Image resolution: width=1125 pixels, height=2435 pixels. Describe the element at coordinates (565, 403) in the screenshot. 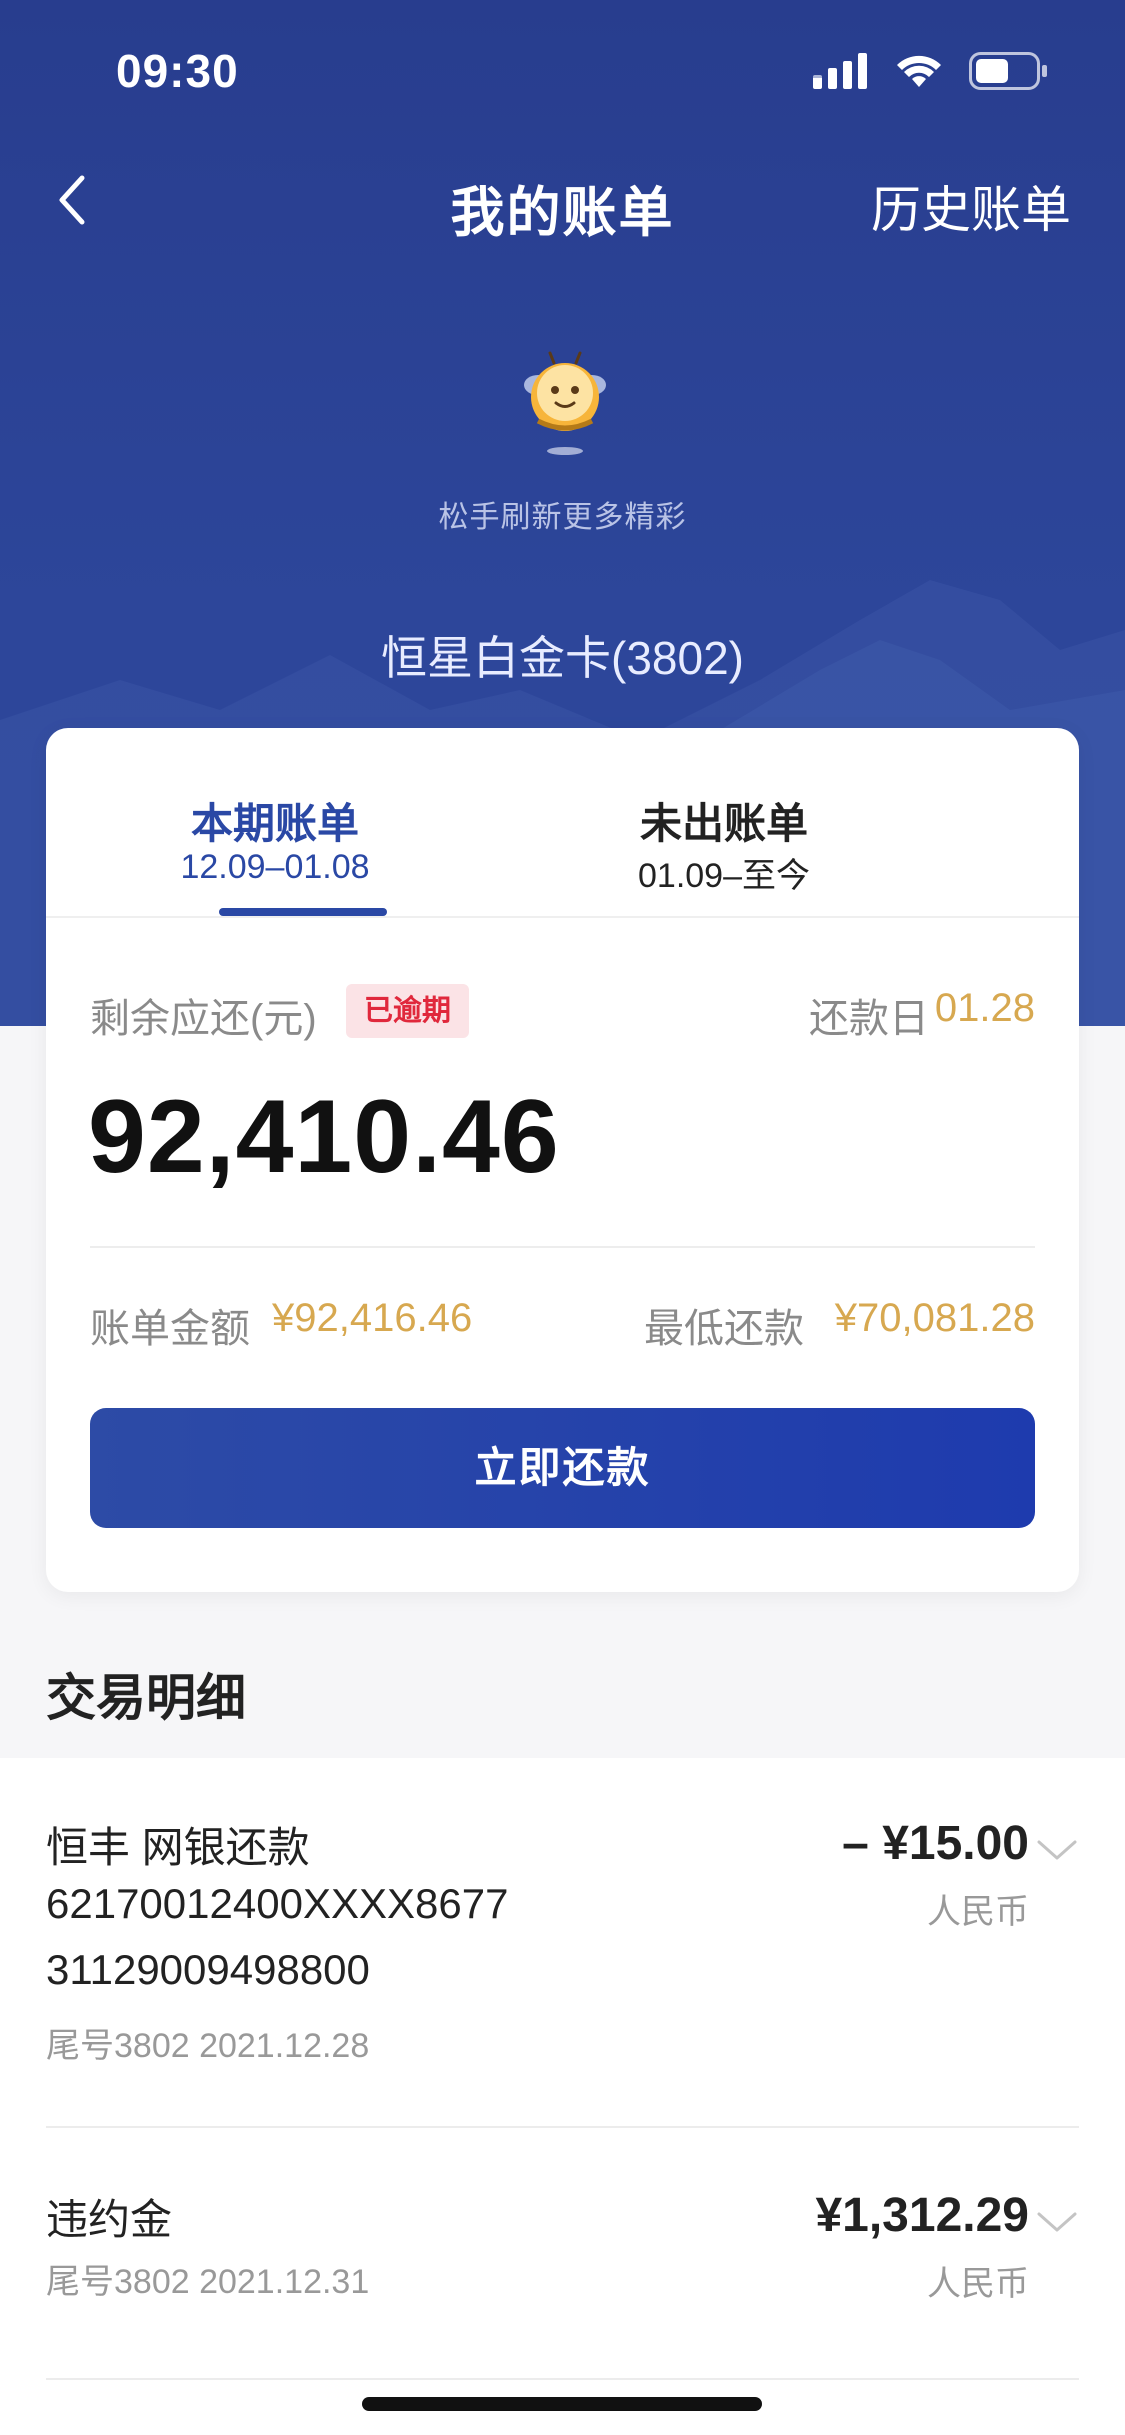

I see `bee-mascot-icon` at that location.